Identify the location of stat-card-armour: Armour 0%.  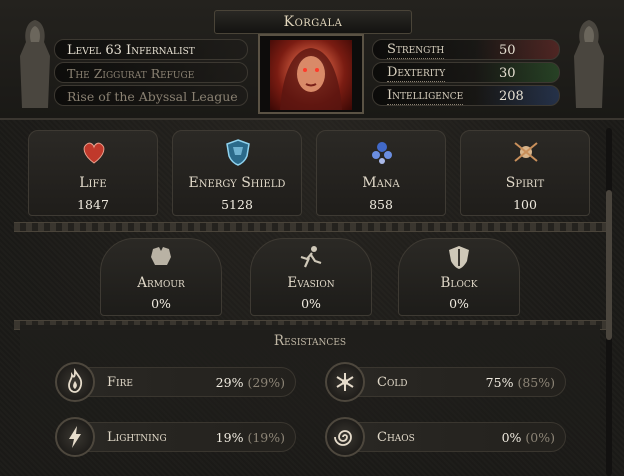
(161, 277).